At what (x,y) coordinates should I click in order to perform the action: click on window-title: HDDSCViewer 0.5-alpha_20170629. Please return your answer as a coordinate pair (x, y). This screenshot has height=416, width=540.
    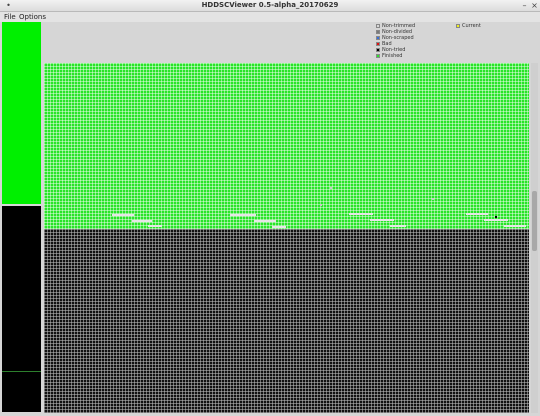
    Looking at the image, I should click on (270, 5).